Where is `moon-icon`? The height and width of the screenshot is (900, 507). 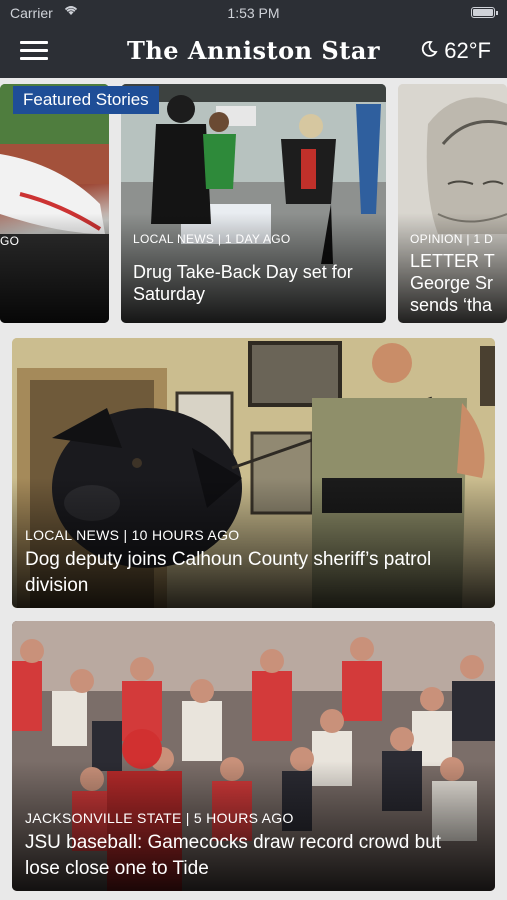
moon-icon is located at coordinates (429, 52).